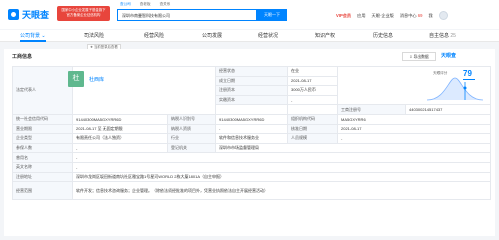 This screenshot has height=240, width=499. Describe the element at coordinates (251, 119) in the screenshot. I see `taxpayer-id-value: 91440300MA5GXYRR6D` at that location.